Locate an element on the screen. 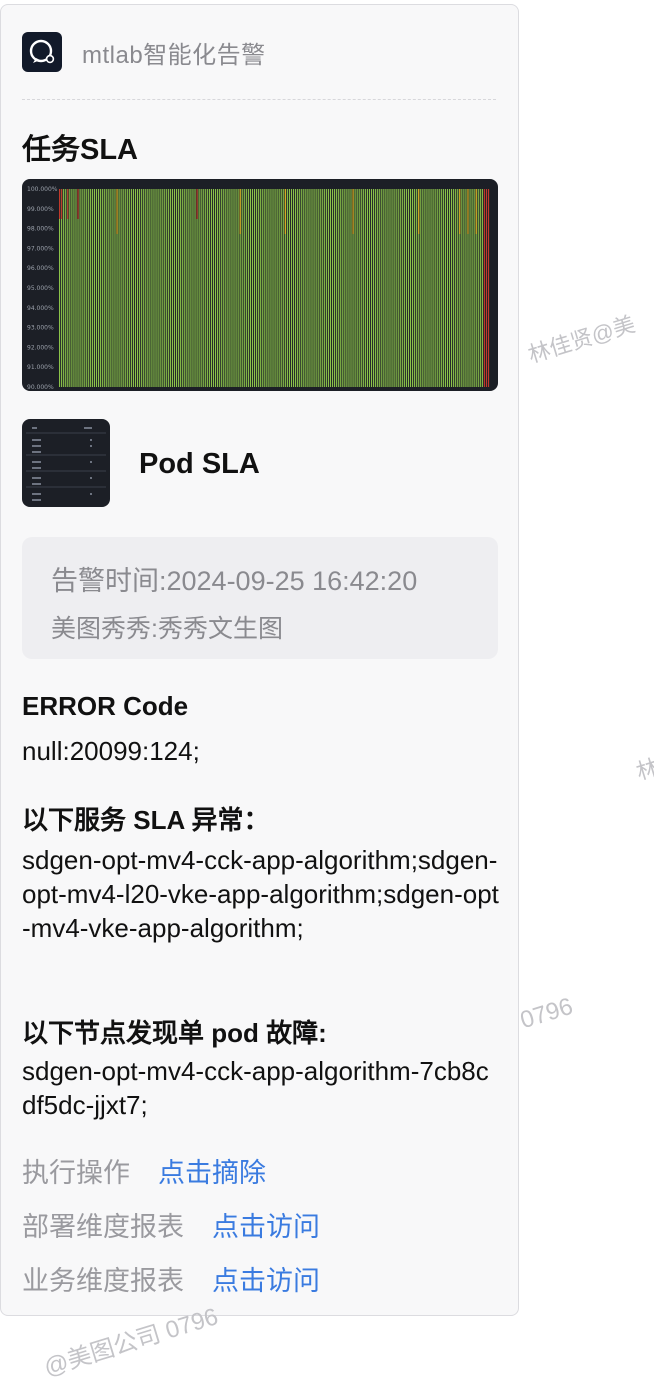  alert-info-box: 告警时间:2024-09-25 16:42:20 美图秀秀:秀秀文生图 is located at coordinates (260, 598).